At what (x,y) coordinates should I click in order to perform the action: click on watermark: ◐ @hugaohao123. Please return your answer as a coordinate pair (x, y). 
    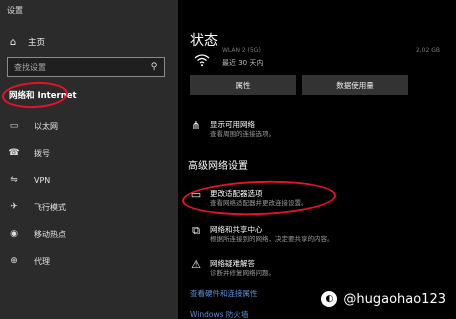
    Looking at the image, I should click on (383, 299).